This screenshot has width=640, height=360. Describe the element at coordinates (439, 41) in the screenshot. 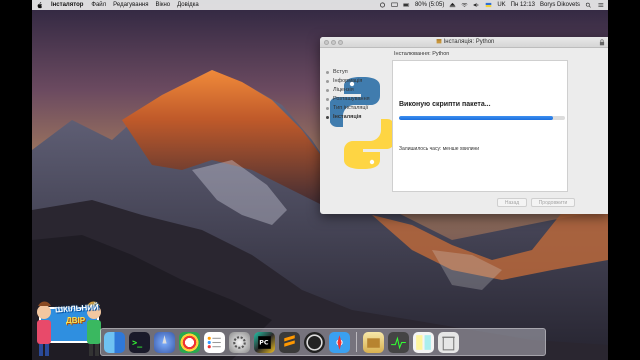

I see `package-icon` at that location.